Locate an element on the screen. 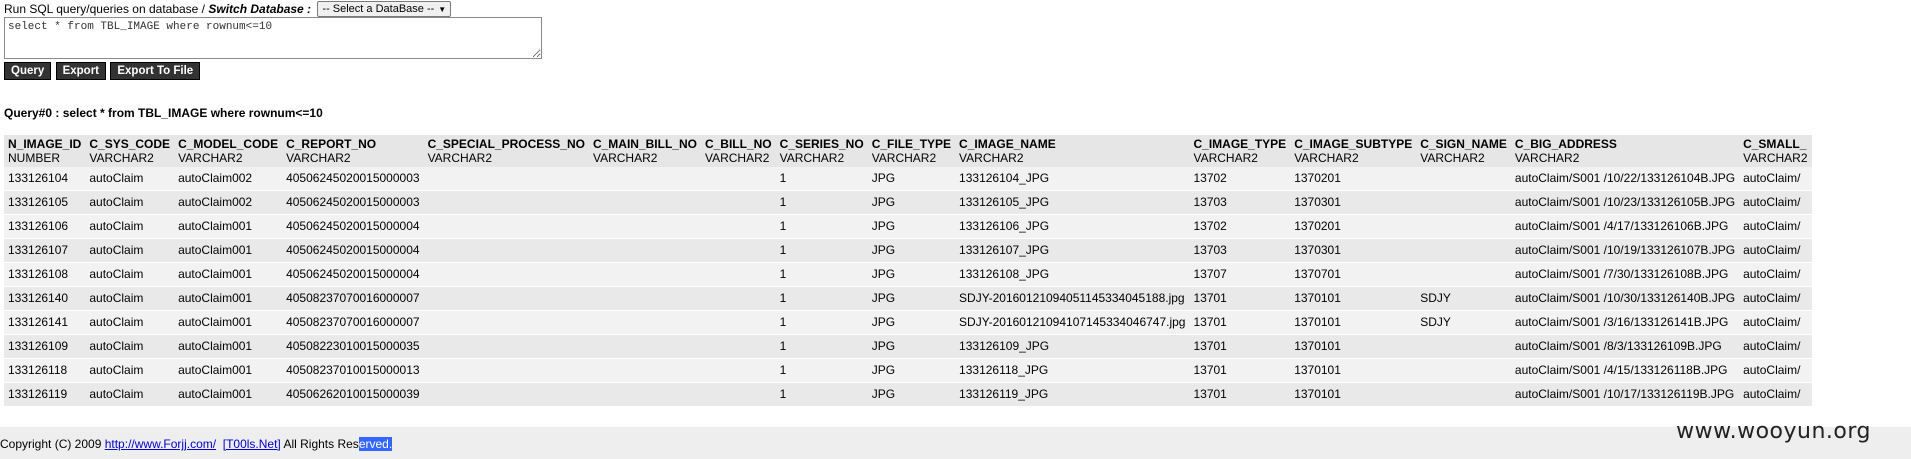  column-header: C_REPORT_NO VARCHAR2 is located at coordinates (352, 151).